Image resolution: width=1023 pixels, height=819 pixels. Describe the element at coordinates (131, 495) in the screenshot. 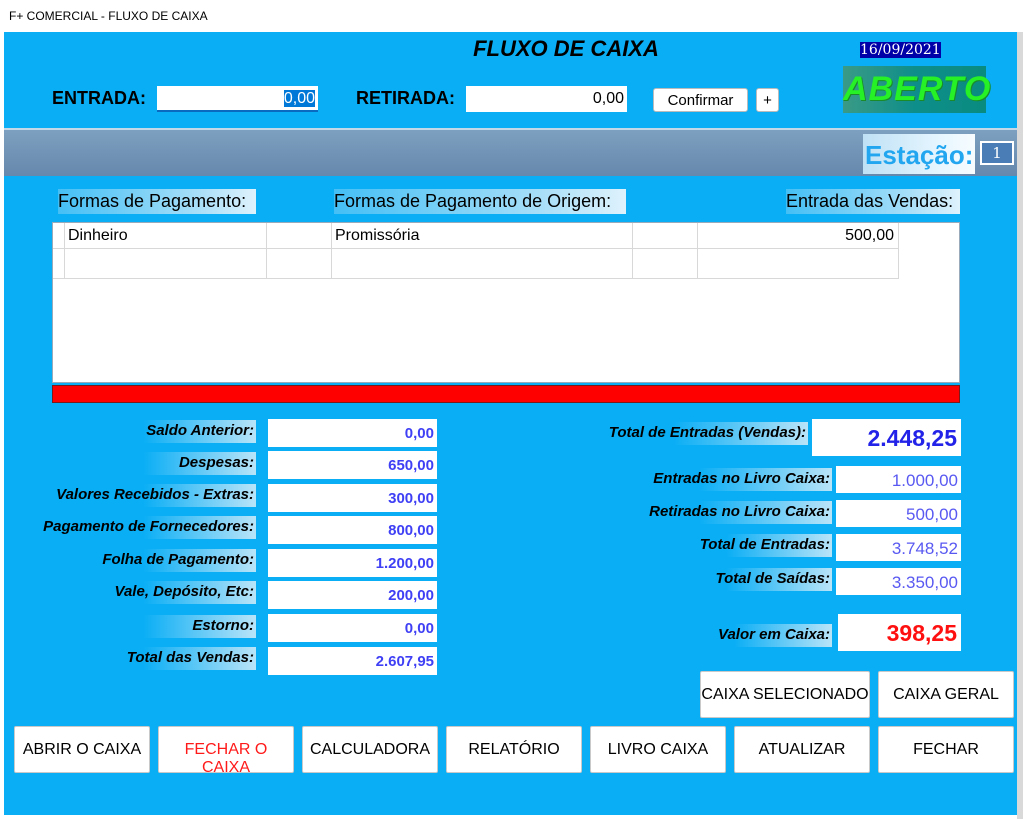

I see `valores-recebidos-label: Valores Recebidos - Extras:` at that location.